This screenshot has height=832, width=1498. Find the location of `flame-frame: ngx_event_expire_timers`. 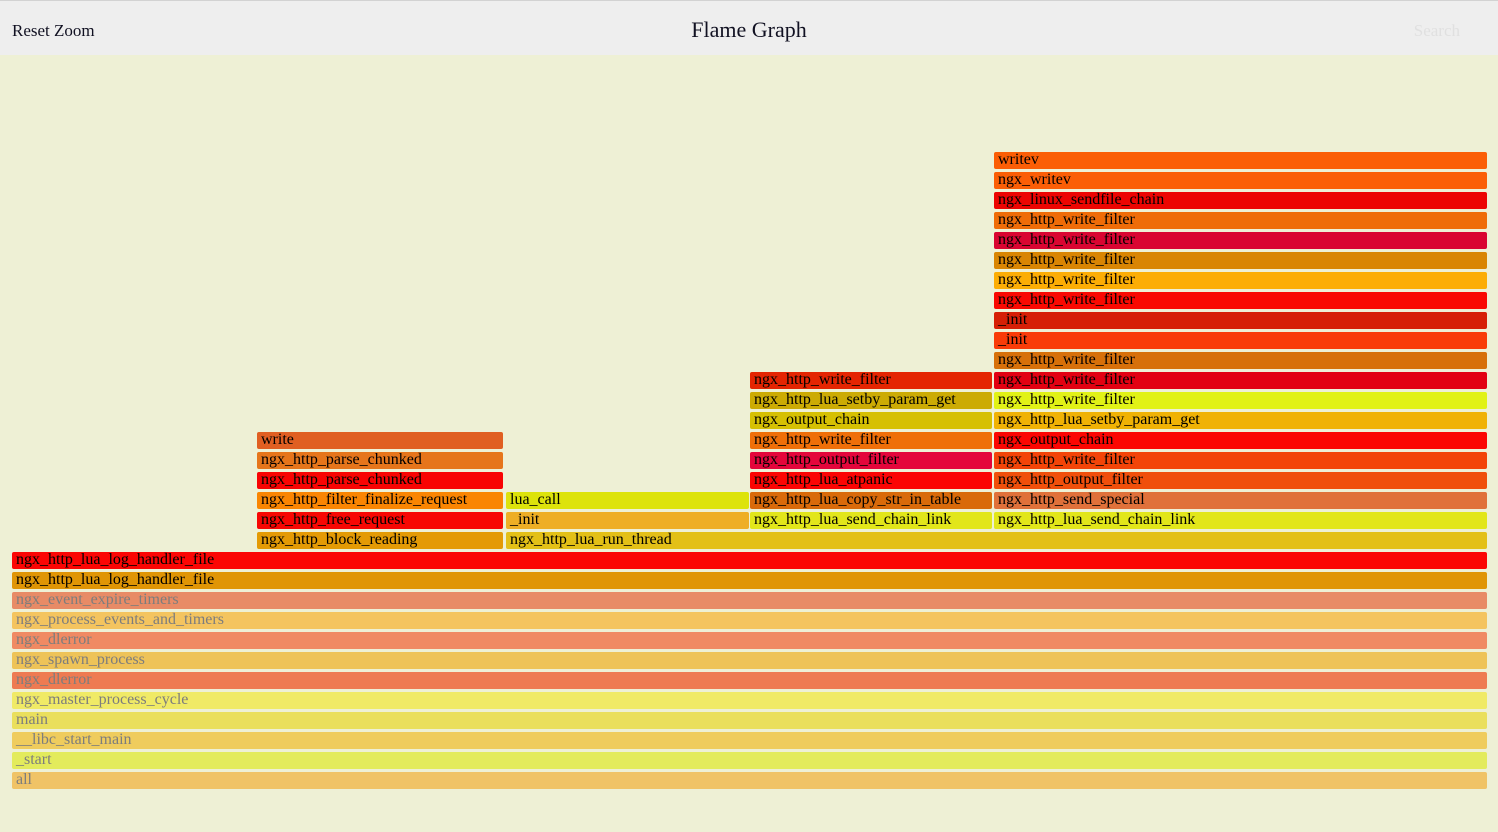

flame-frame: ngx_event_expire_timers is located at coordinates (749, 600).